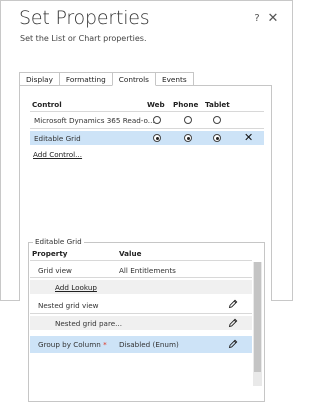 Image resolution: width=320 pixels, height=402 pixels. Describe the element at coordinates (147, 138) in the screenshot. I see `table-row-selected: Editable Grid ✕` at that location.